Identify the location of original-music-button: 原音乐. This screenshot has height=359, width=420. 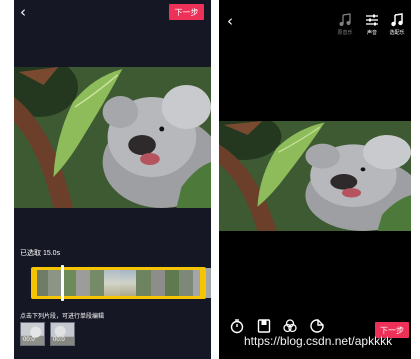
(345, 24).